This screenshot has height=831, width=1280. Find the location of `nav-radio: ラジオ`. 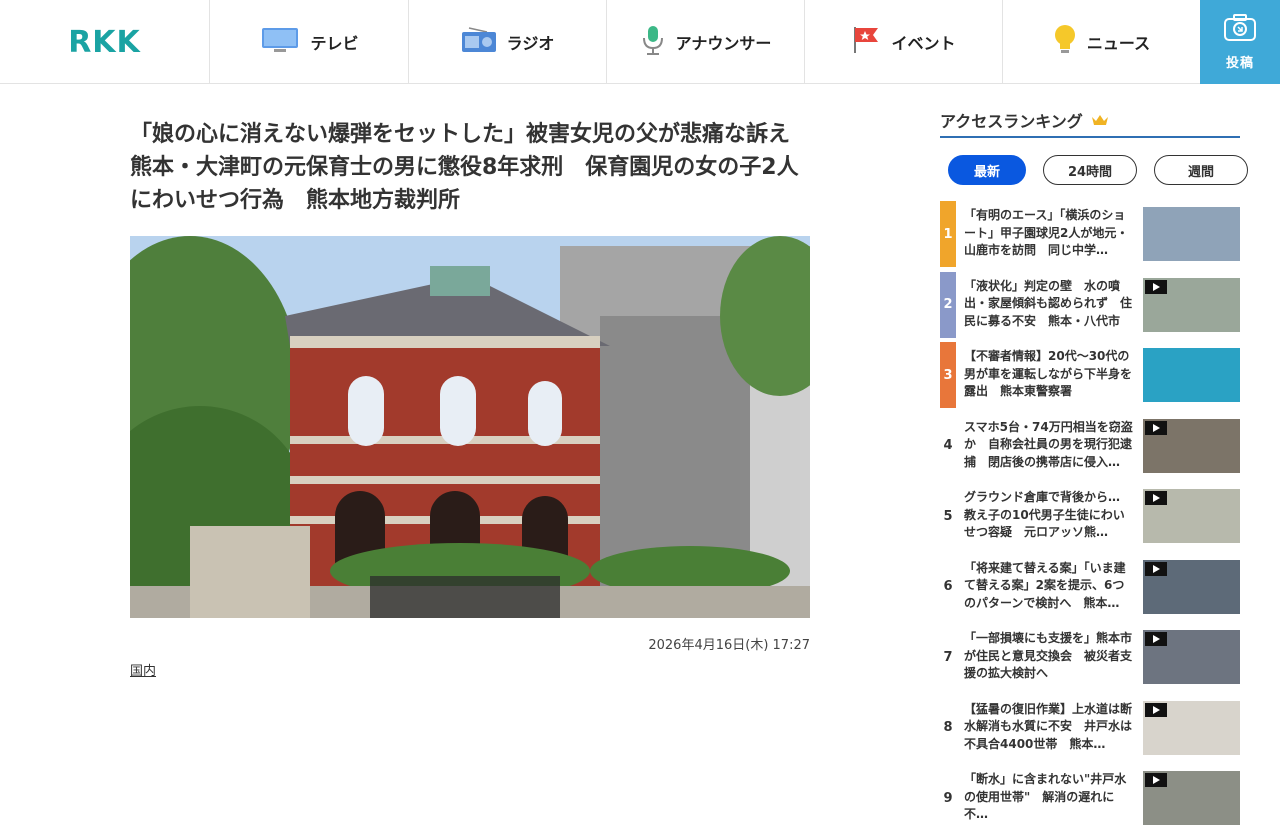

nav-radio: ラジオ is located at coordinates (508, 42).